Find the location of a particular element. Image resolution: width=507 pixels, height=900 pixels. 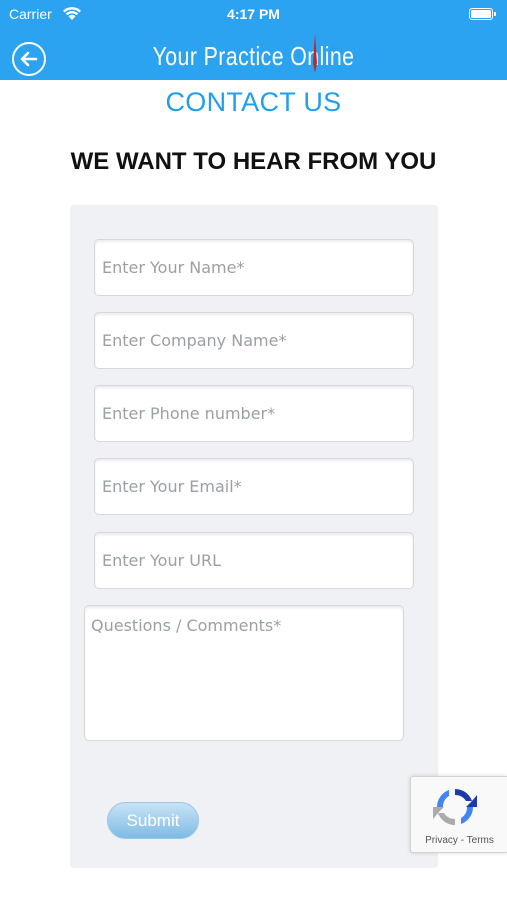

recaptcha-links: Privacy - Terms is located at coordinates (459, 840).